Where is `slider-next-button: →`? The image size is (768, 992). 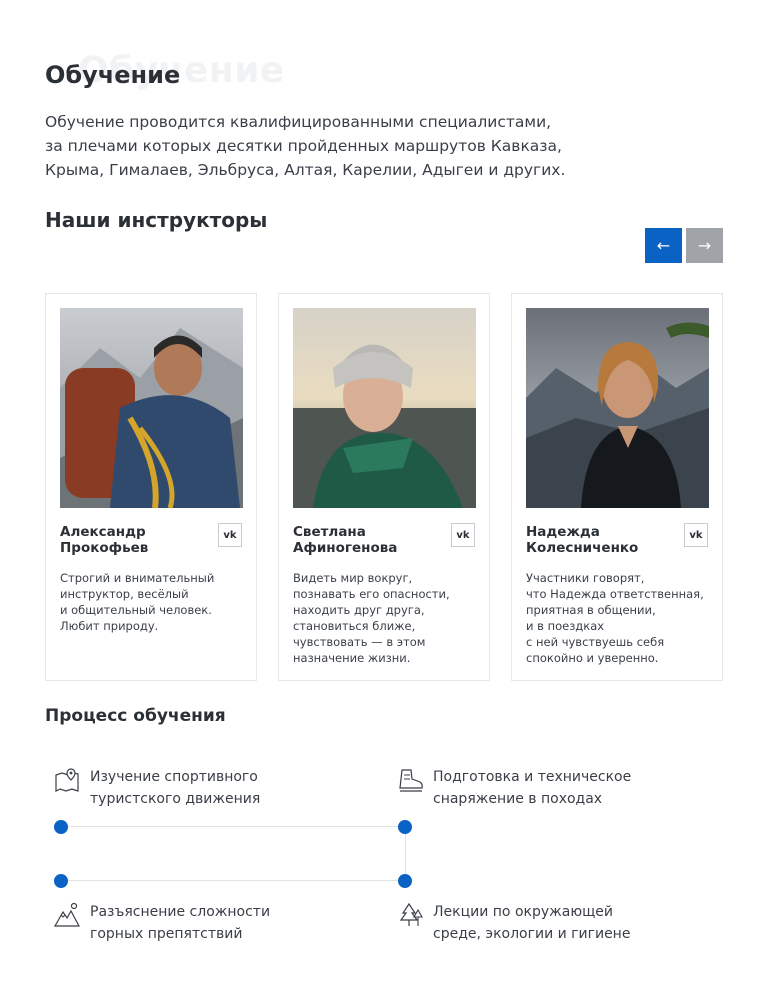 slider-next-button: → is located at coordinates (704, 245).